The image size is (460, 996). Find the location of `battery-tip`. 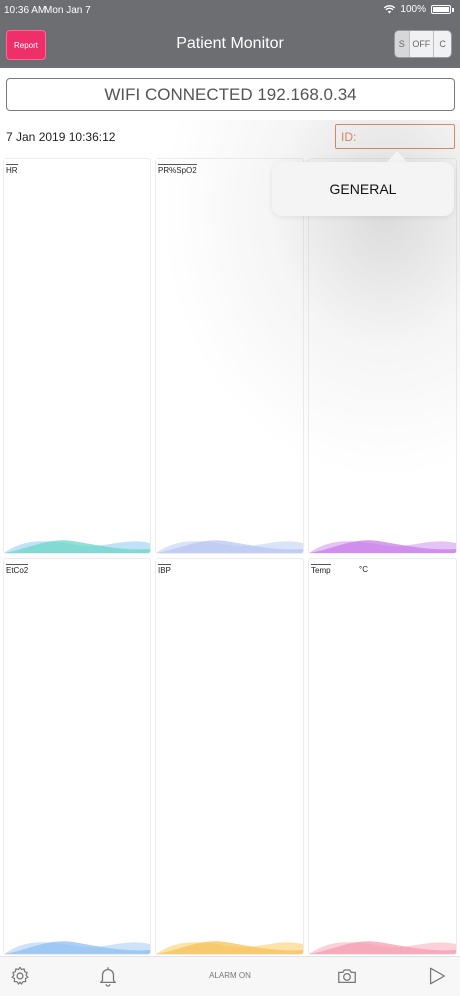

battery-tip is located at coordinates (453, 9).